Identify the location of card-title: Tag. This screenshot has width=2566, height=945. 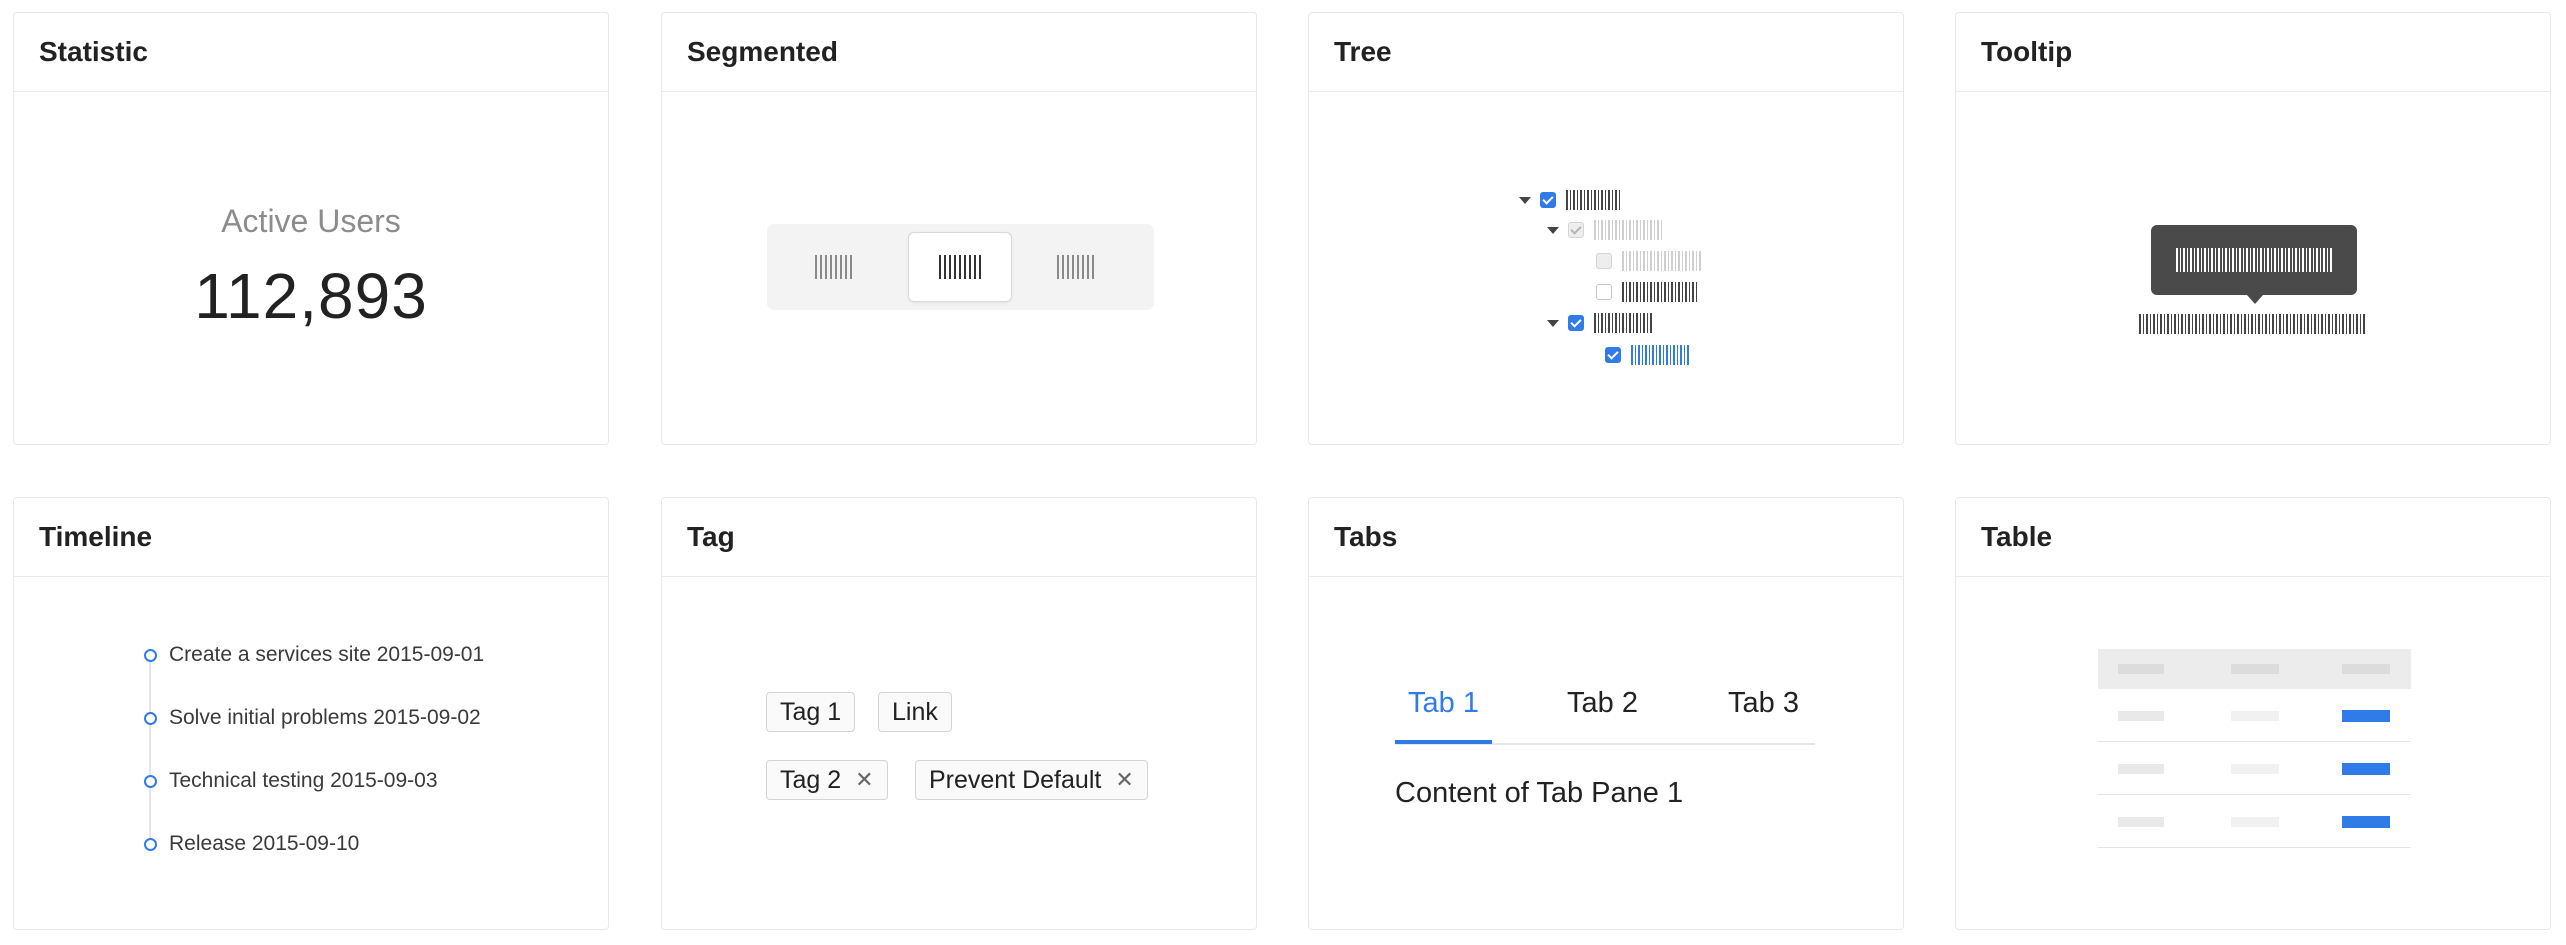
(959, 537).